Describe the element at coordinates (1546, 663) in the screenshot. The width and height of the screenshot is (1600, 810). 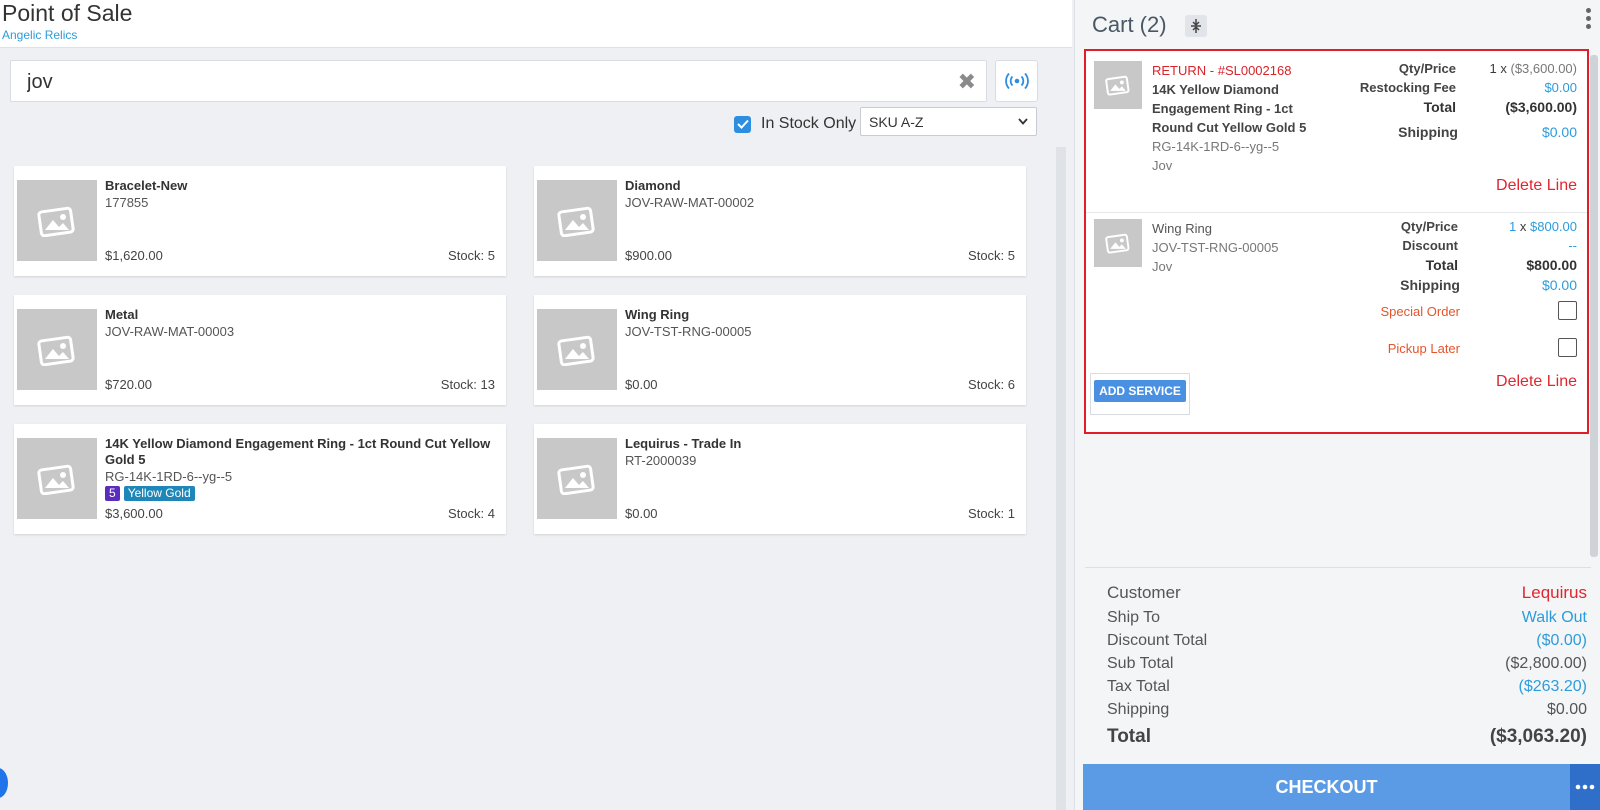
I see `subtotal-value: ($2,800.00)` at that location.